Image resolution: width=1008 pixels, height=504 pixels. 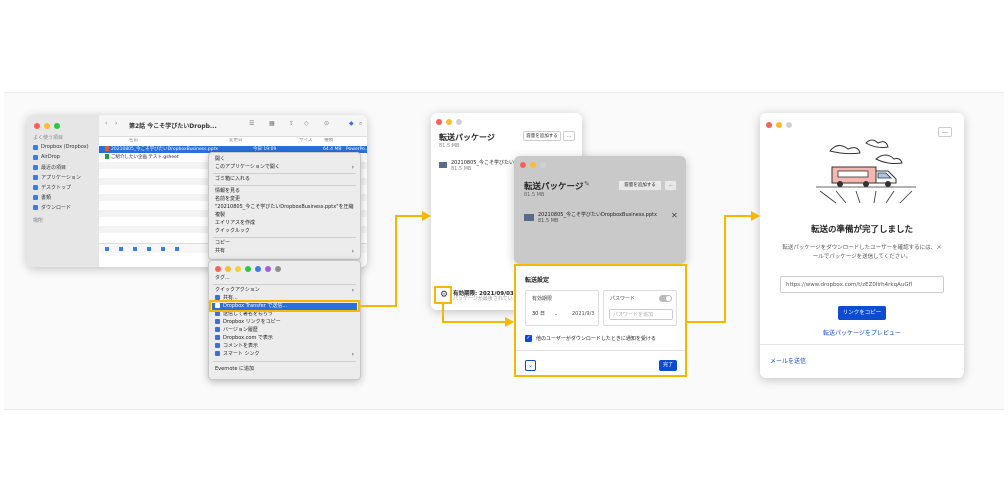 I want to click on menu-item-version-history: バージョン履歴, so click(x=236, y=330).